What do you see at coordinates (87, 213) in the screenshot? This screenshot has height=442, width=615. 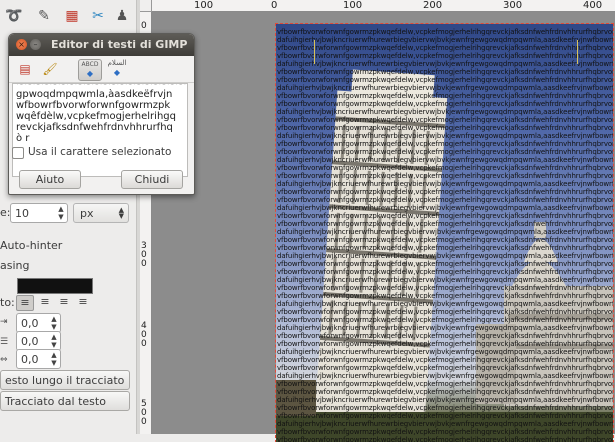 I see `size-unit-value: px` at bounding box center [87, 213].